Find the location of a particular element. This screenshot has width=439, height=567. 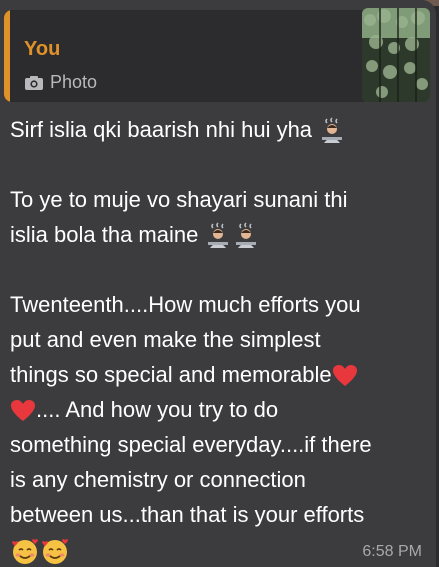

text-line: To ye to muje vo shayari sunani thi is located at coordinates (220, 199).